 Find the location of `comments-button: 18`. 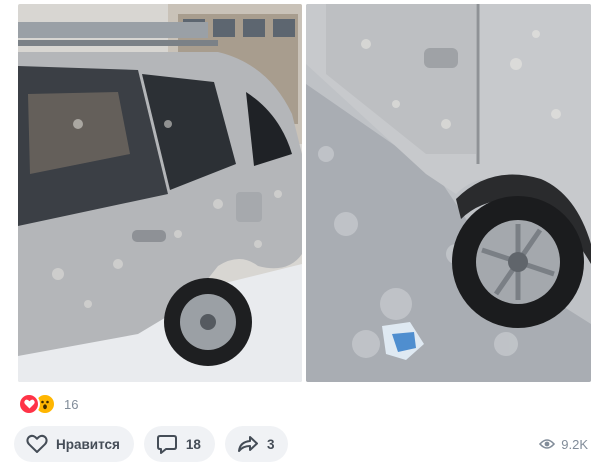

comments-button: 18 is located at coordinates (179, 444).